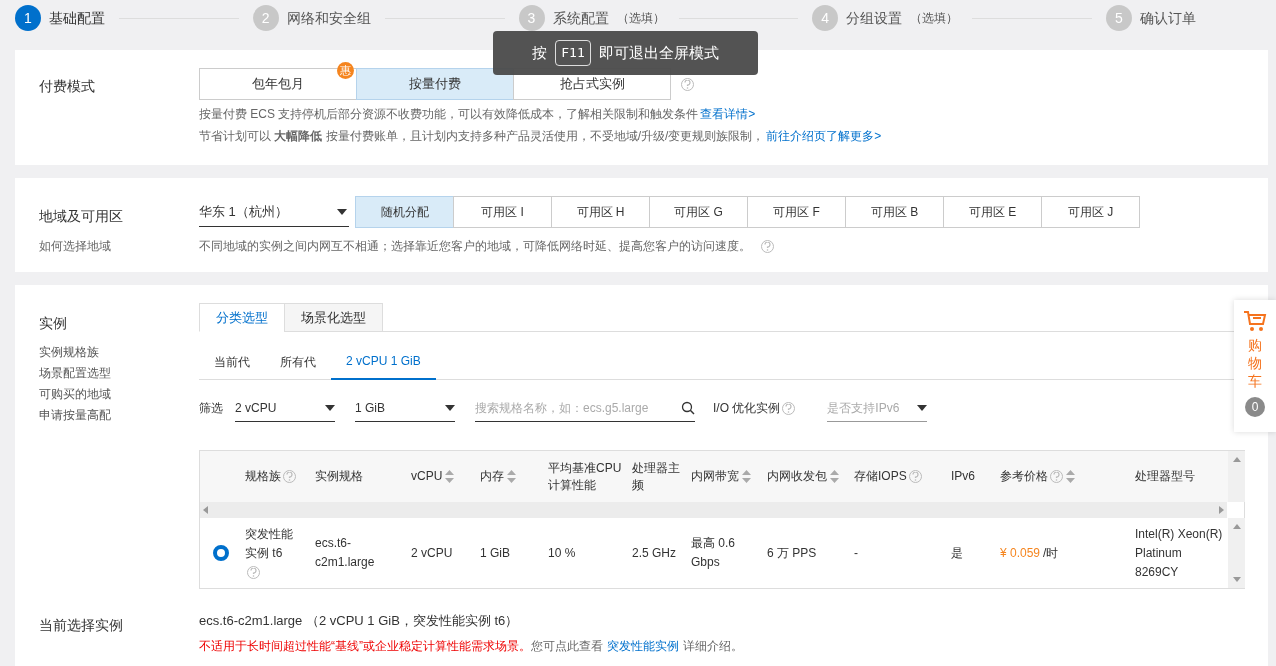 This screenshot has height=666, width=1276. What do you see at coordinates (1020, 553) in the screenshot?
I see `price-text: ¥ 0.059` at bounding box center [1020, 553].